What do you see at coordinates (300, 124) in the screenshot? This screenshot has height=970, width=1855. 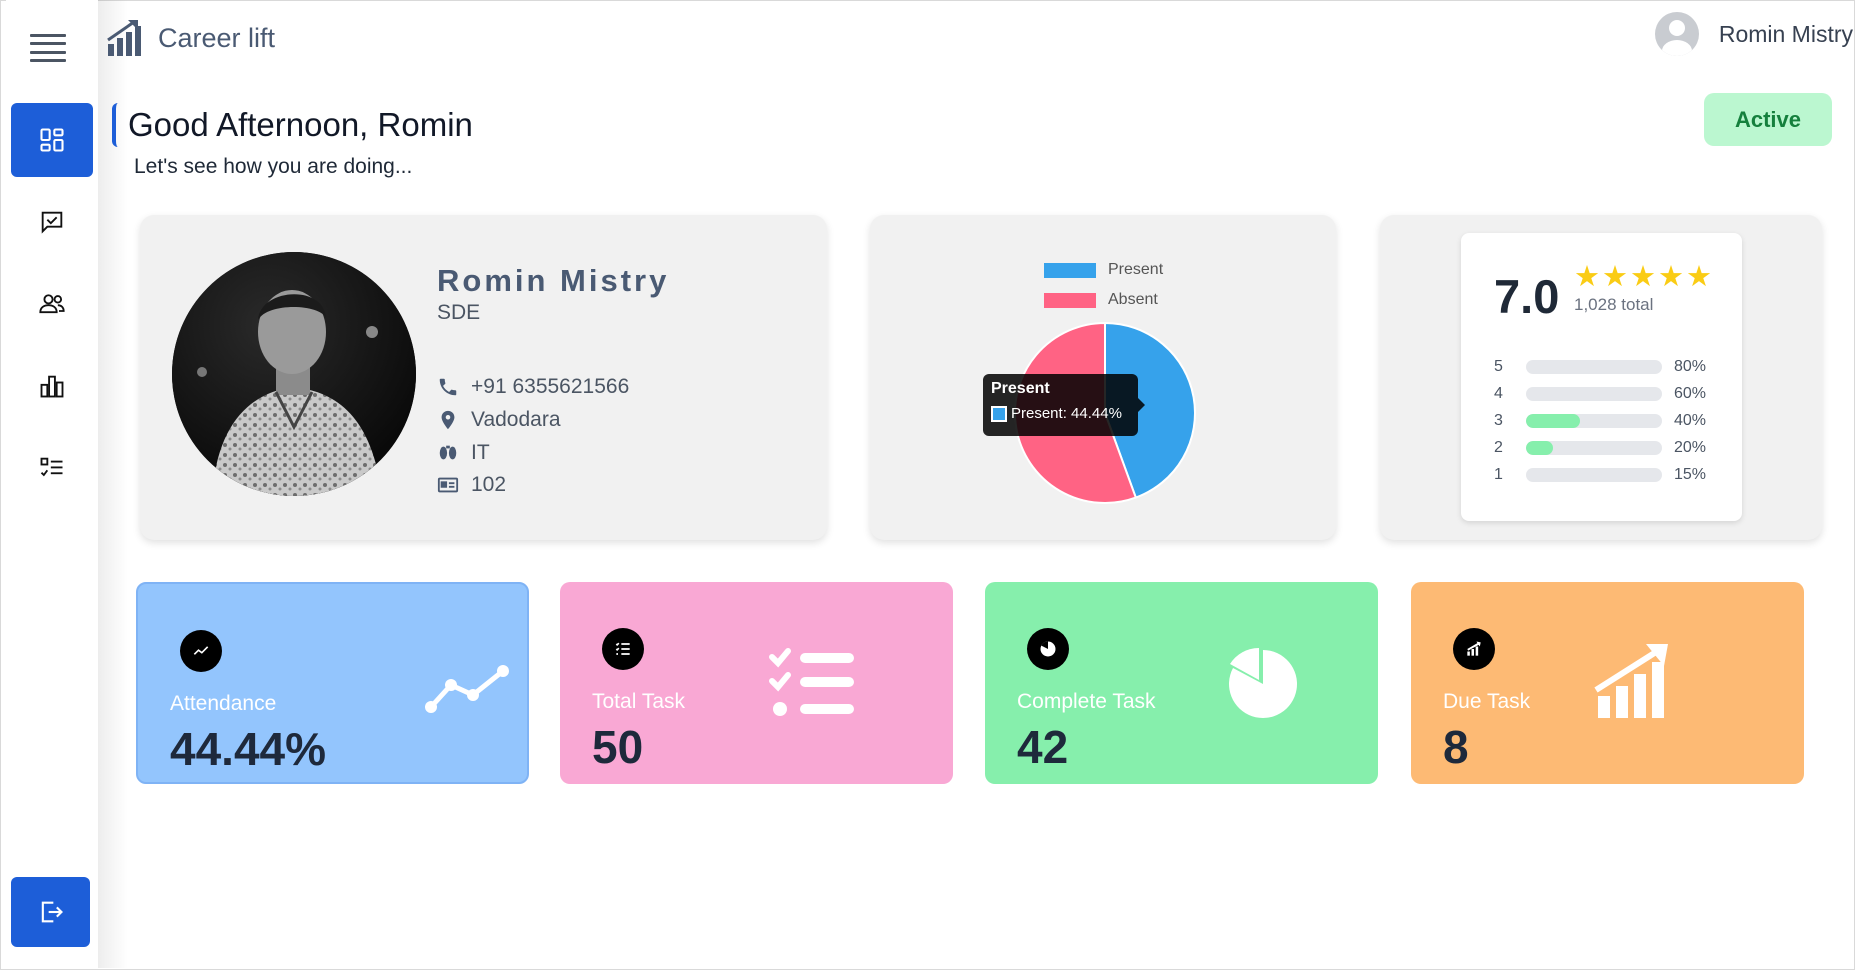 I see `page-title: Good Afternoon, Romin` at bounding box center [300, 124].